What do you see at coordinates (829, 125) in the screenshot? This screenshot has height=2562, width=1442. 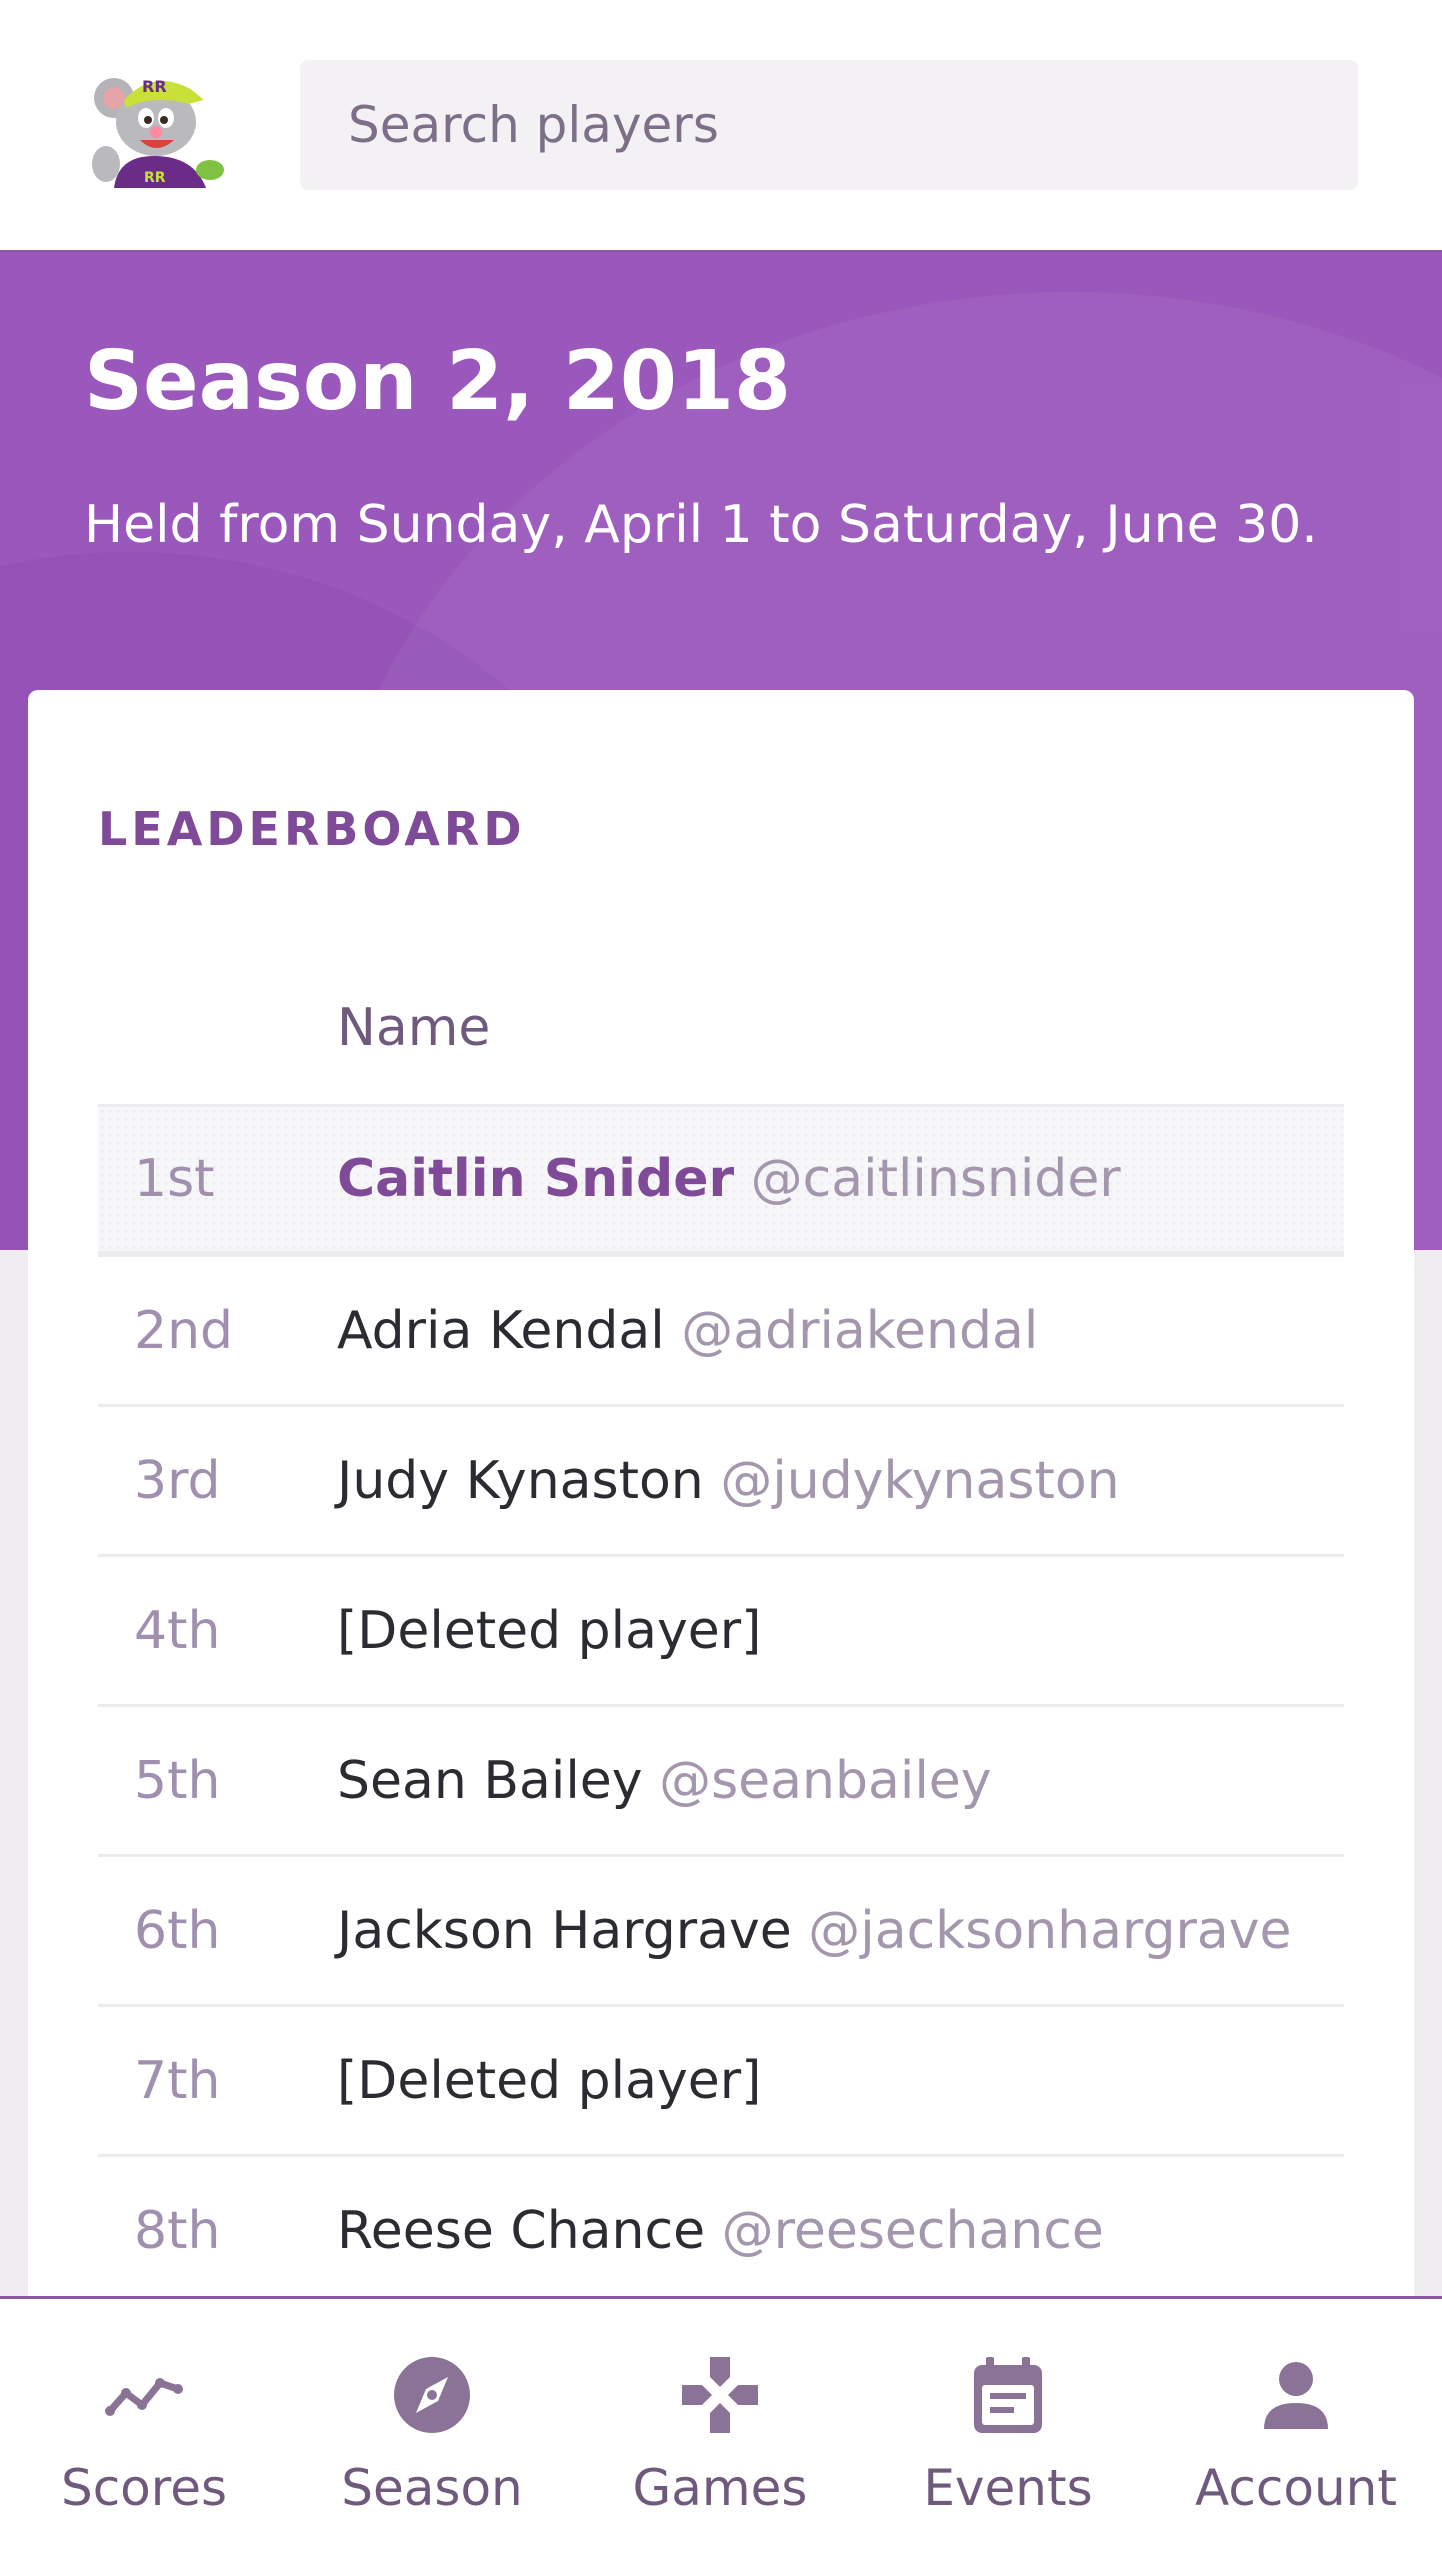 I see `search-input` at bounding box center [829, 125].